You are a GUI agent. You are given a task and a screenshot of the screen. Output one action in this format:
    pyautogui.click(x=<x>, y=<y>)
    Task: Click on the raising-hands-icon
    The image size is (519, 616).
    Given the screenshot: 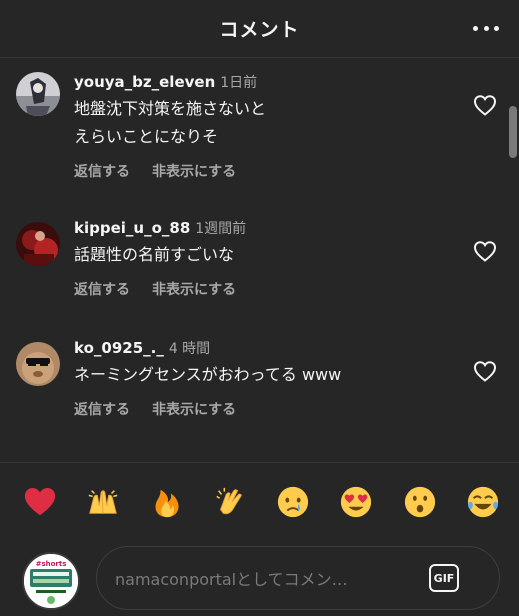 What is the action you would take?
    pyautogui.click(x=103, y=502)
    